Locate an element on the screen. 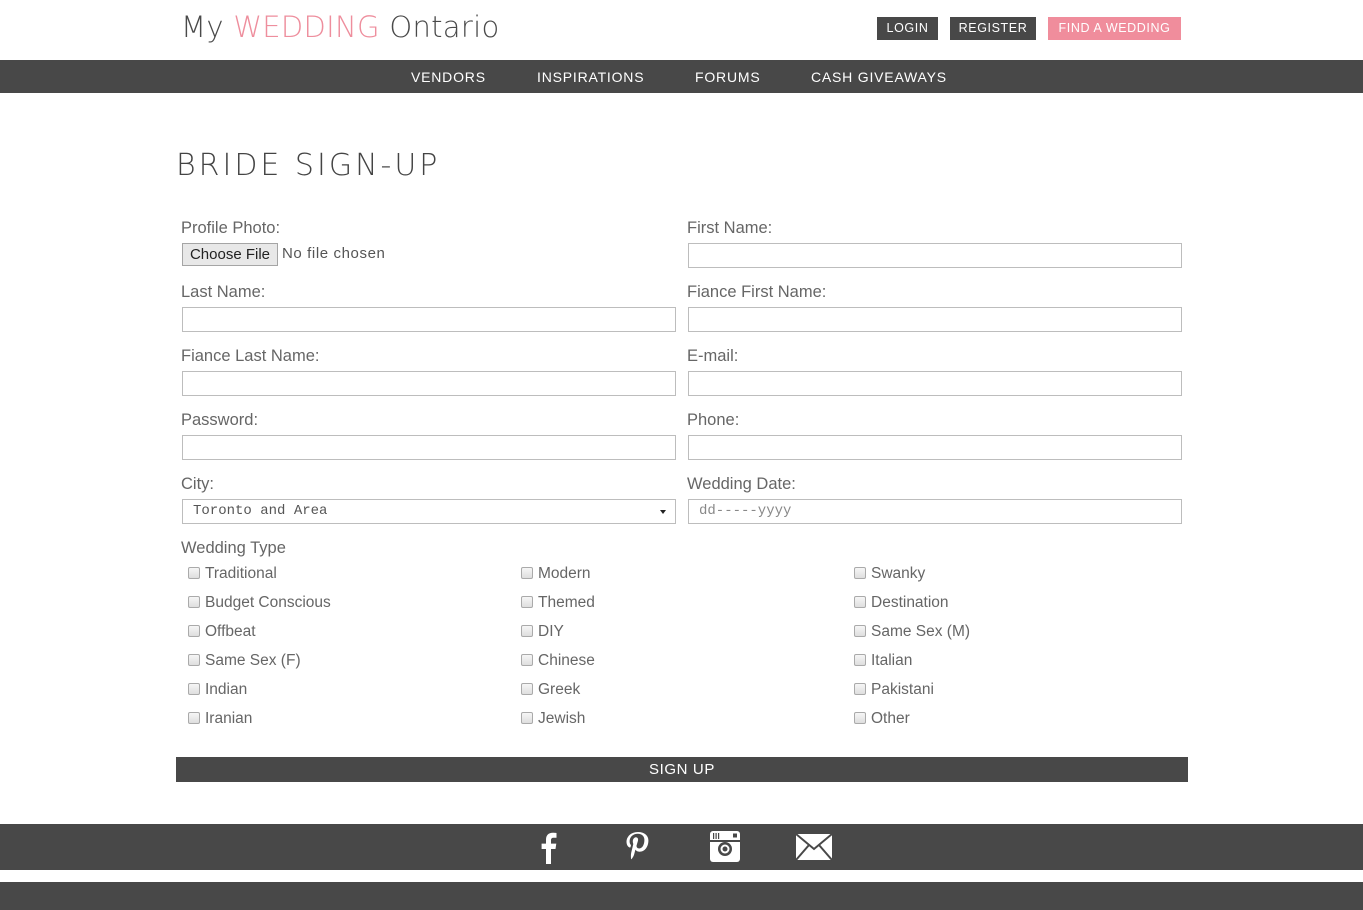 The image size is (1363, 910). checkbox-label: Chinese is located at coordinates (566, 660).